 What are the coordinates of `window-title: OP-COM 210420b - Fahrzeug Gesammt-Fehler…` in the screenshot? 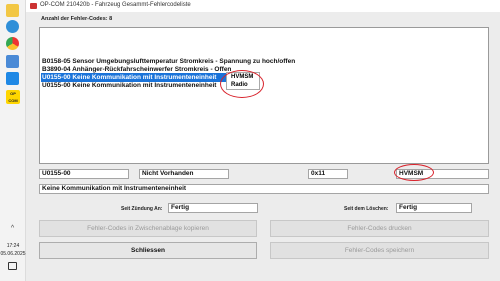 It's located at (115, 5).